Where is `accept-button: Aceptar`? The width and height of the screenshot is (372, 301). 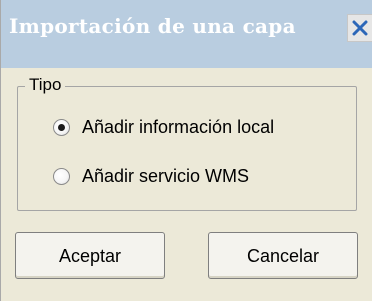
accept-button: Aceptar is located at coordinates (90, 255).